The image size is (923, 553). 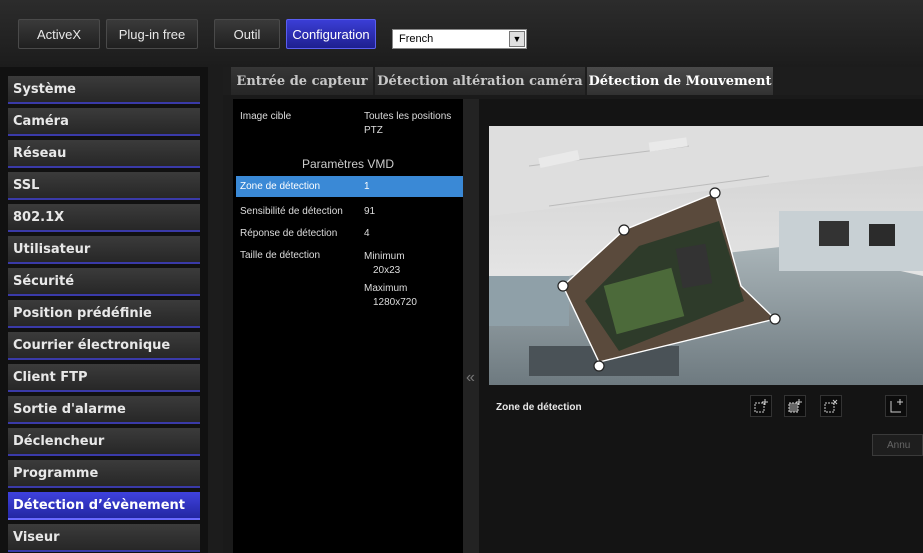 I want to click on outil-button: Outil, so click(x=247, y=34).